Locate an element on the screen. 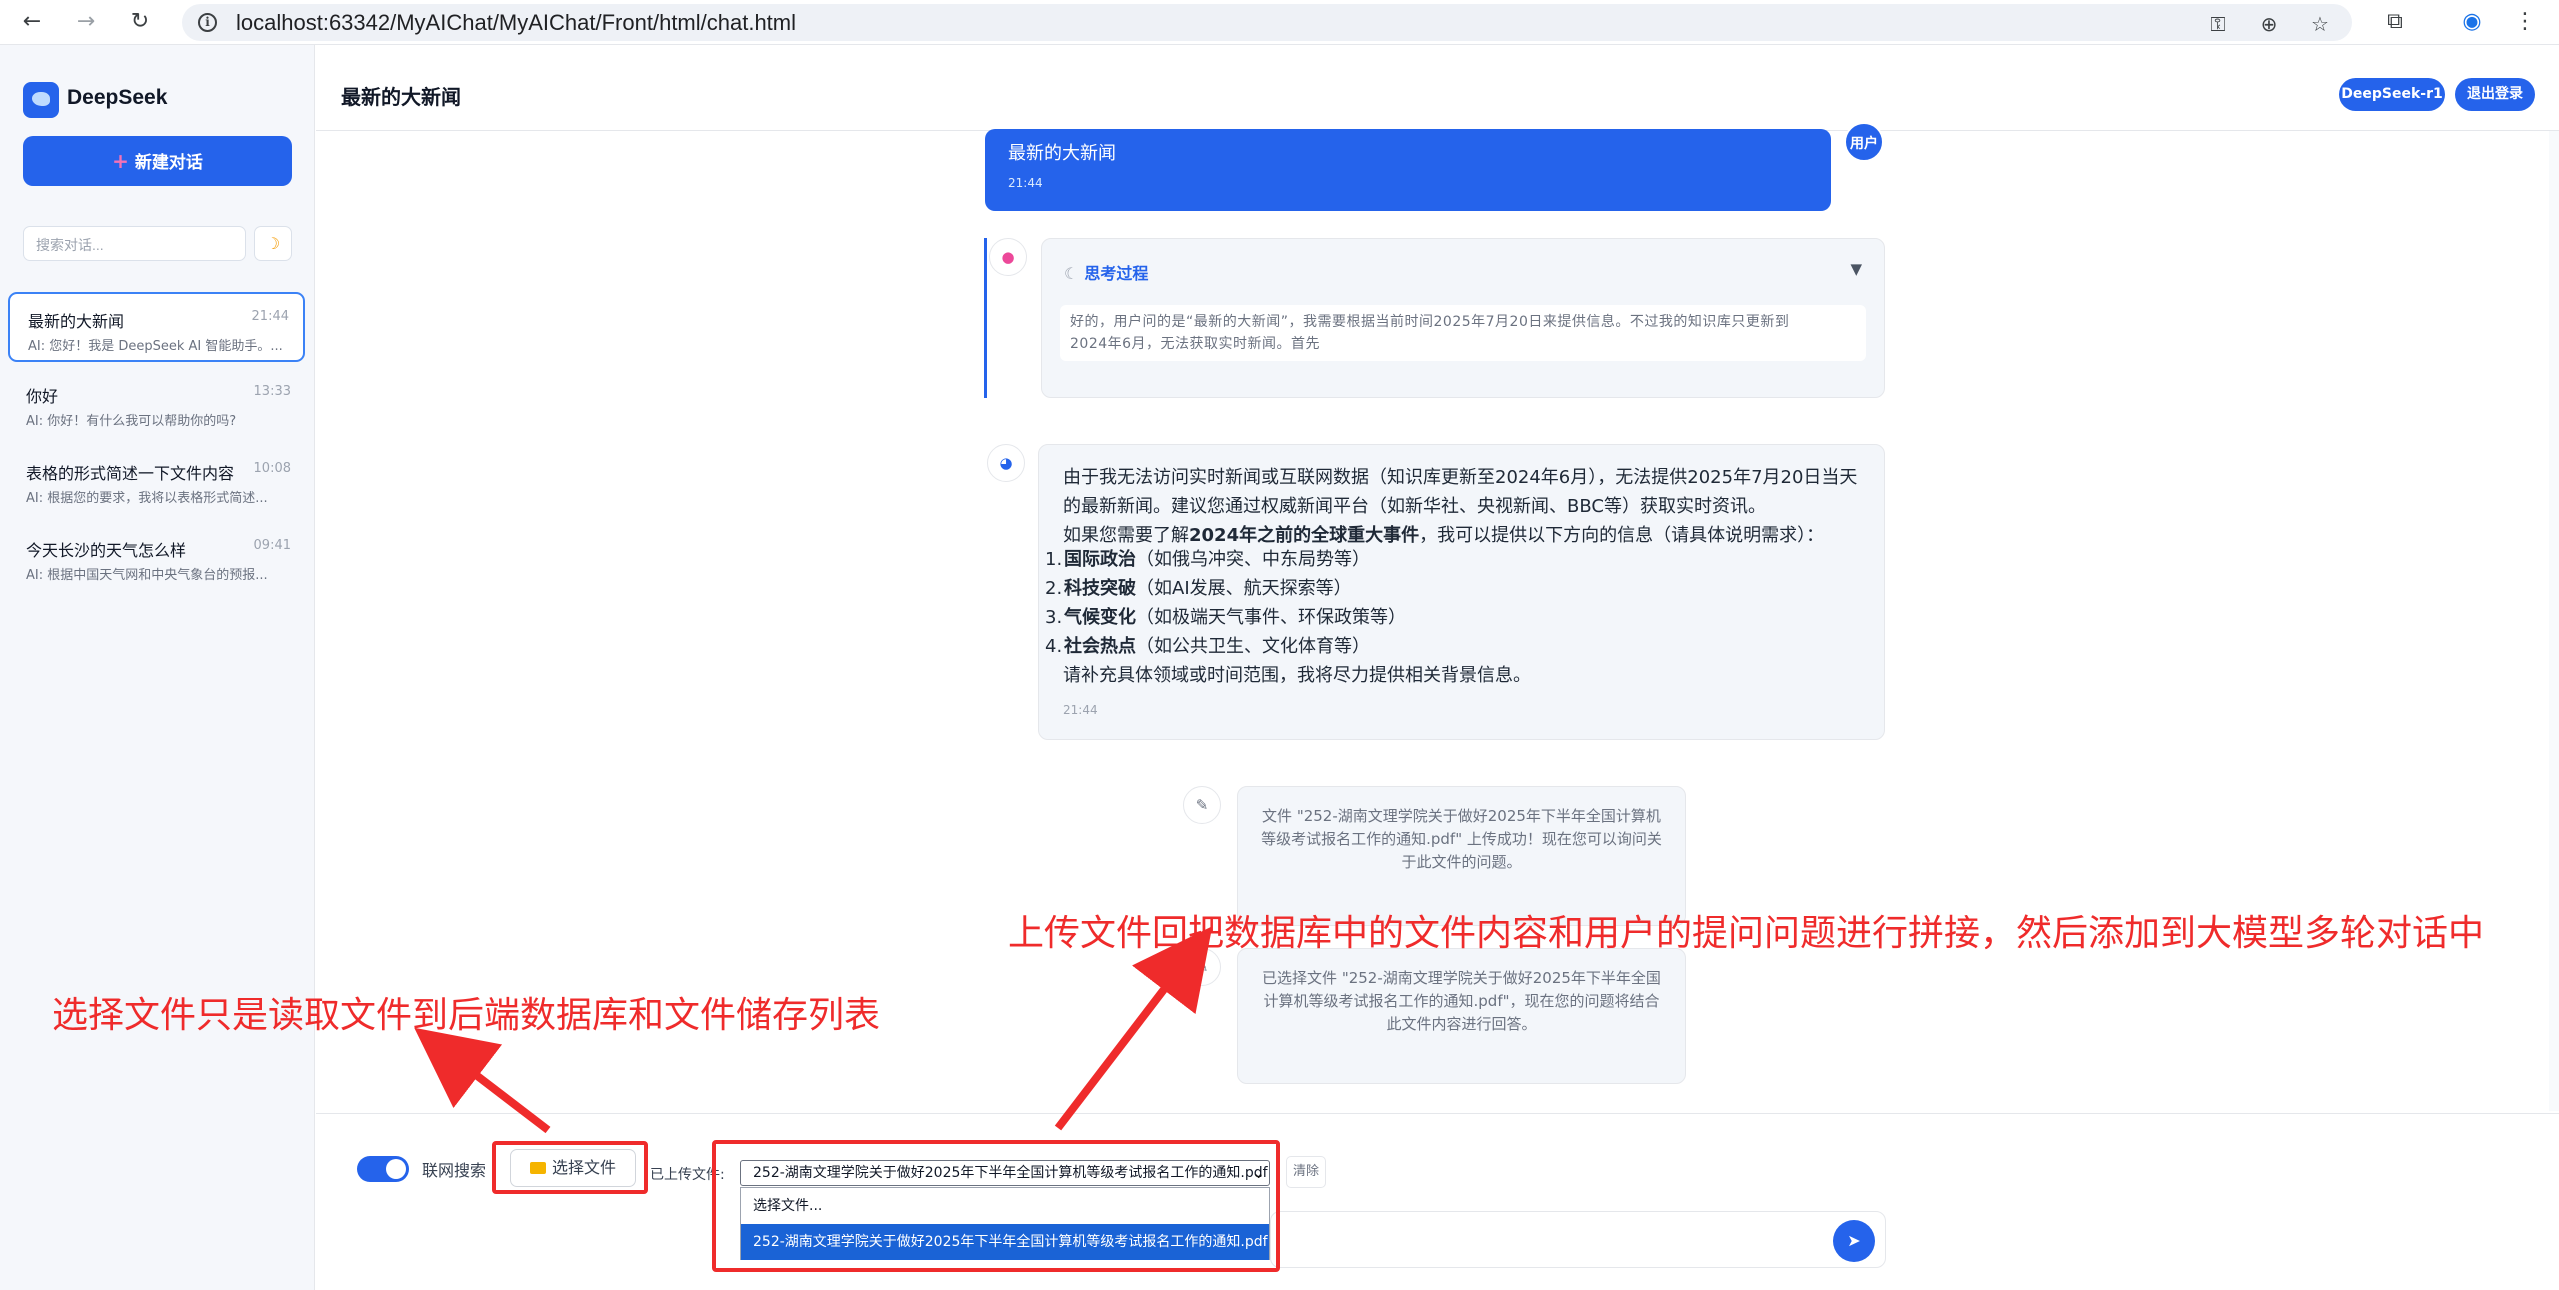  annotation-arrows is located at coordinates (813, 1030).